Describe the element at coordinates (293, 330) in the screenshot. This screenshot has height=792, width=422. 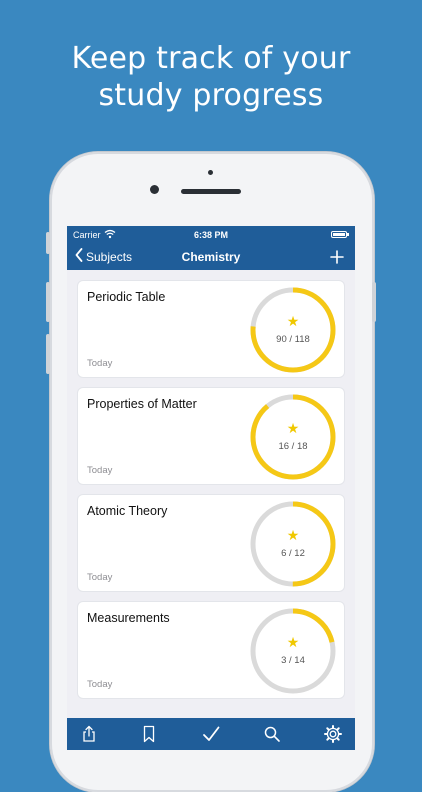
I see `progress-ring: ★ 90 / 118` at that location.